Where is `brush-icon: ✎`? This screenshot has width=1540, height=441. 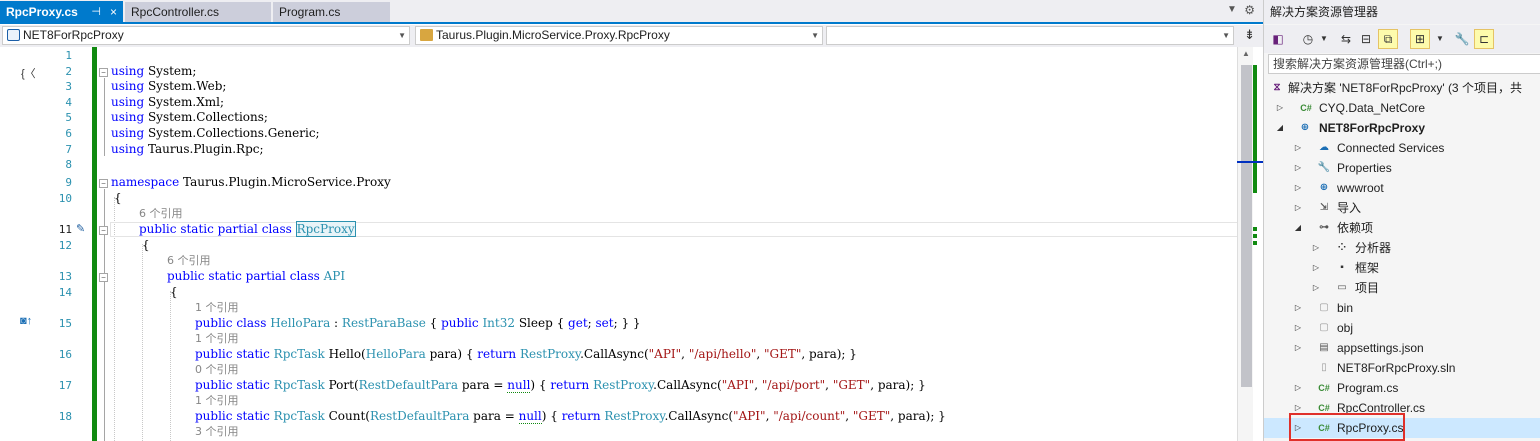
brush-icon: ✎ is located at coordinates (80, 228).